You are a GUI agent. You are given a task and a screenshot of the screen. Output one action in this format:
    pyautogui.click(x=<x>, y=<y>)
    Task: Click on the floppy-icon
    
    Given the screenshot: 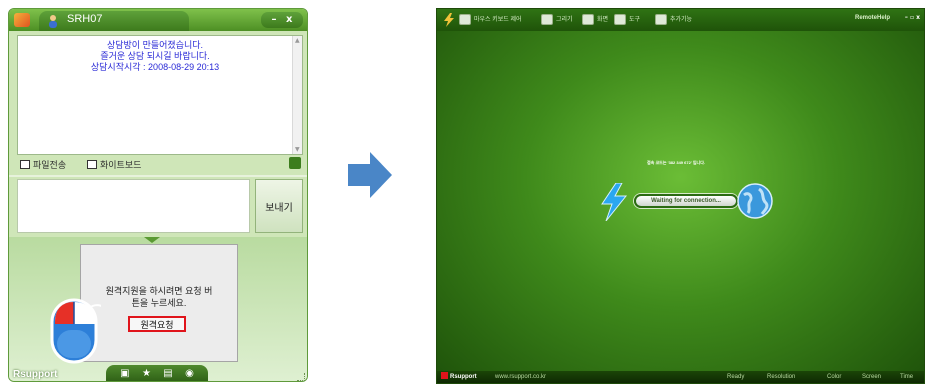 What is the action you would take?
    pyautogui.click(x=25, y=164)
    